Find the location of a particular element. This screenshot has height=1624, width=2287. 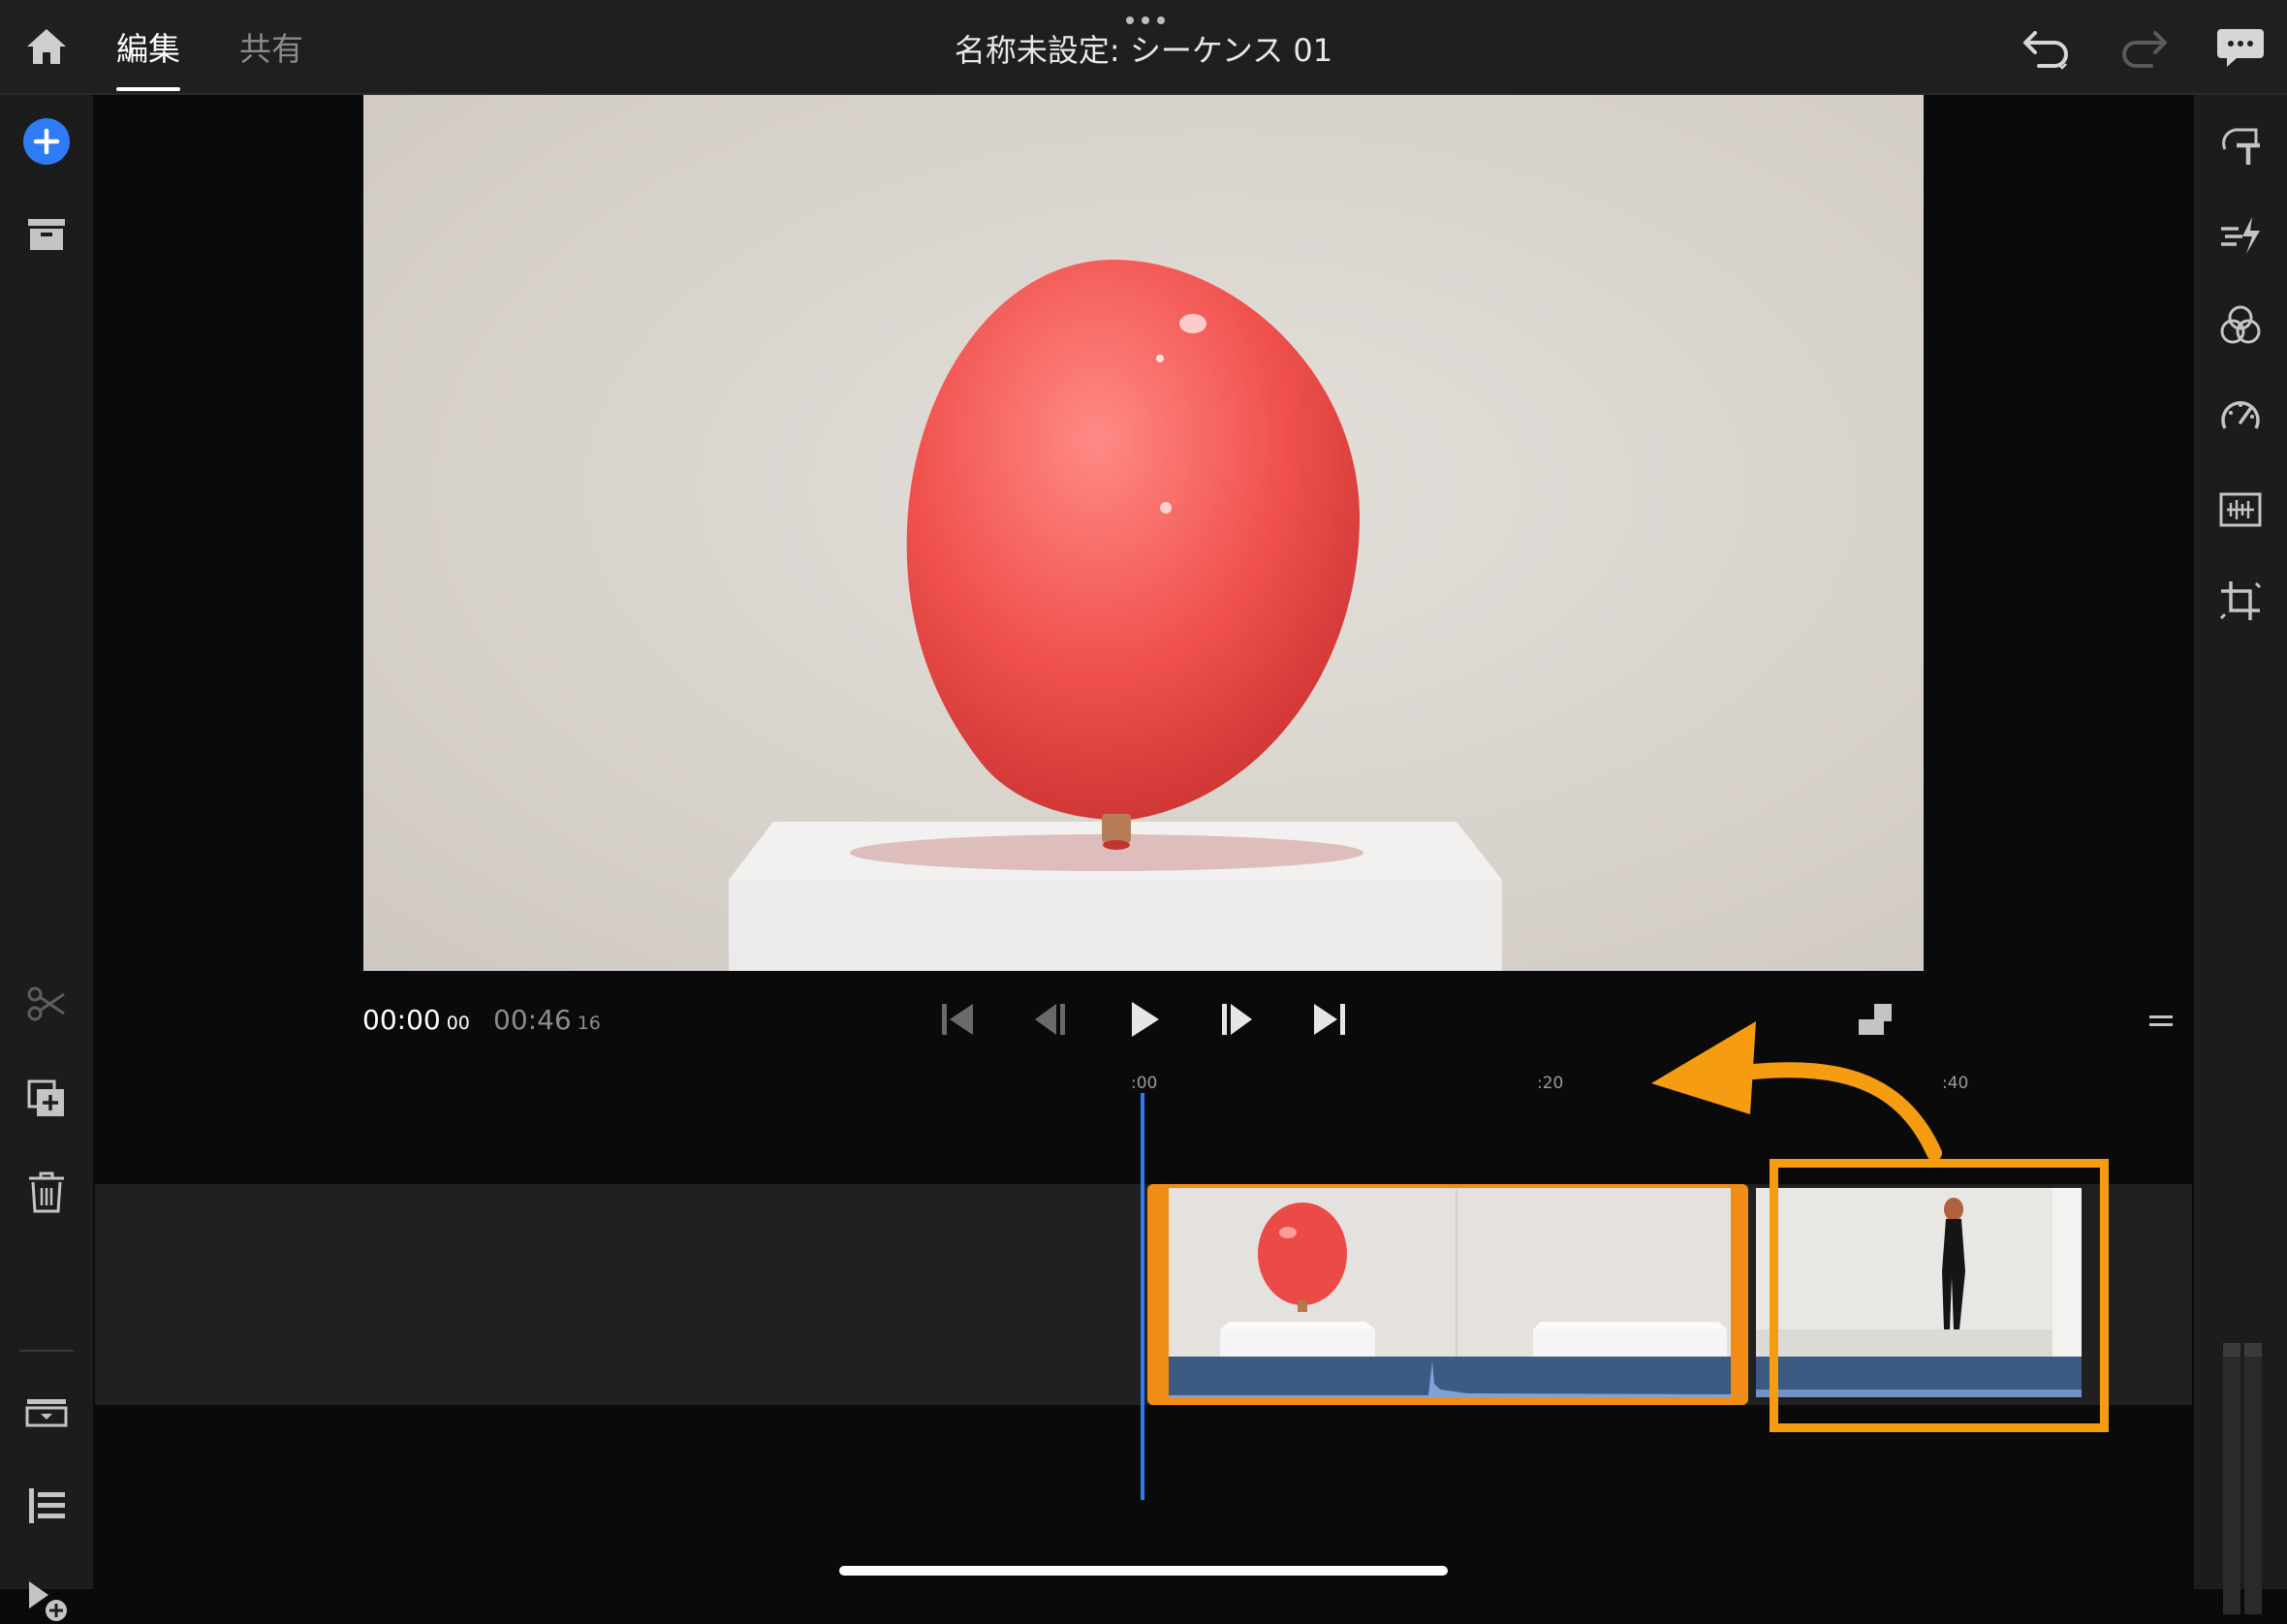

audio-icon is located at coordinates (2240, 509).